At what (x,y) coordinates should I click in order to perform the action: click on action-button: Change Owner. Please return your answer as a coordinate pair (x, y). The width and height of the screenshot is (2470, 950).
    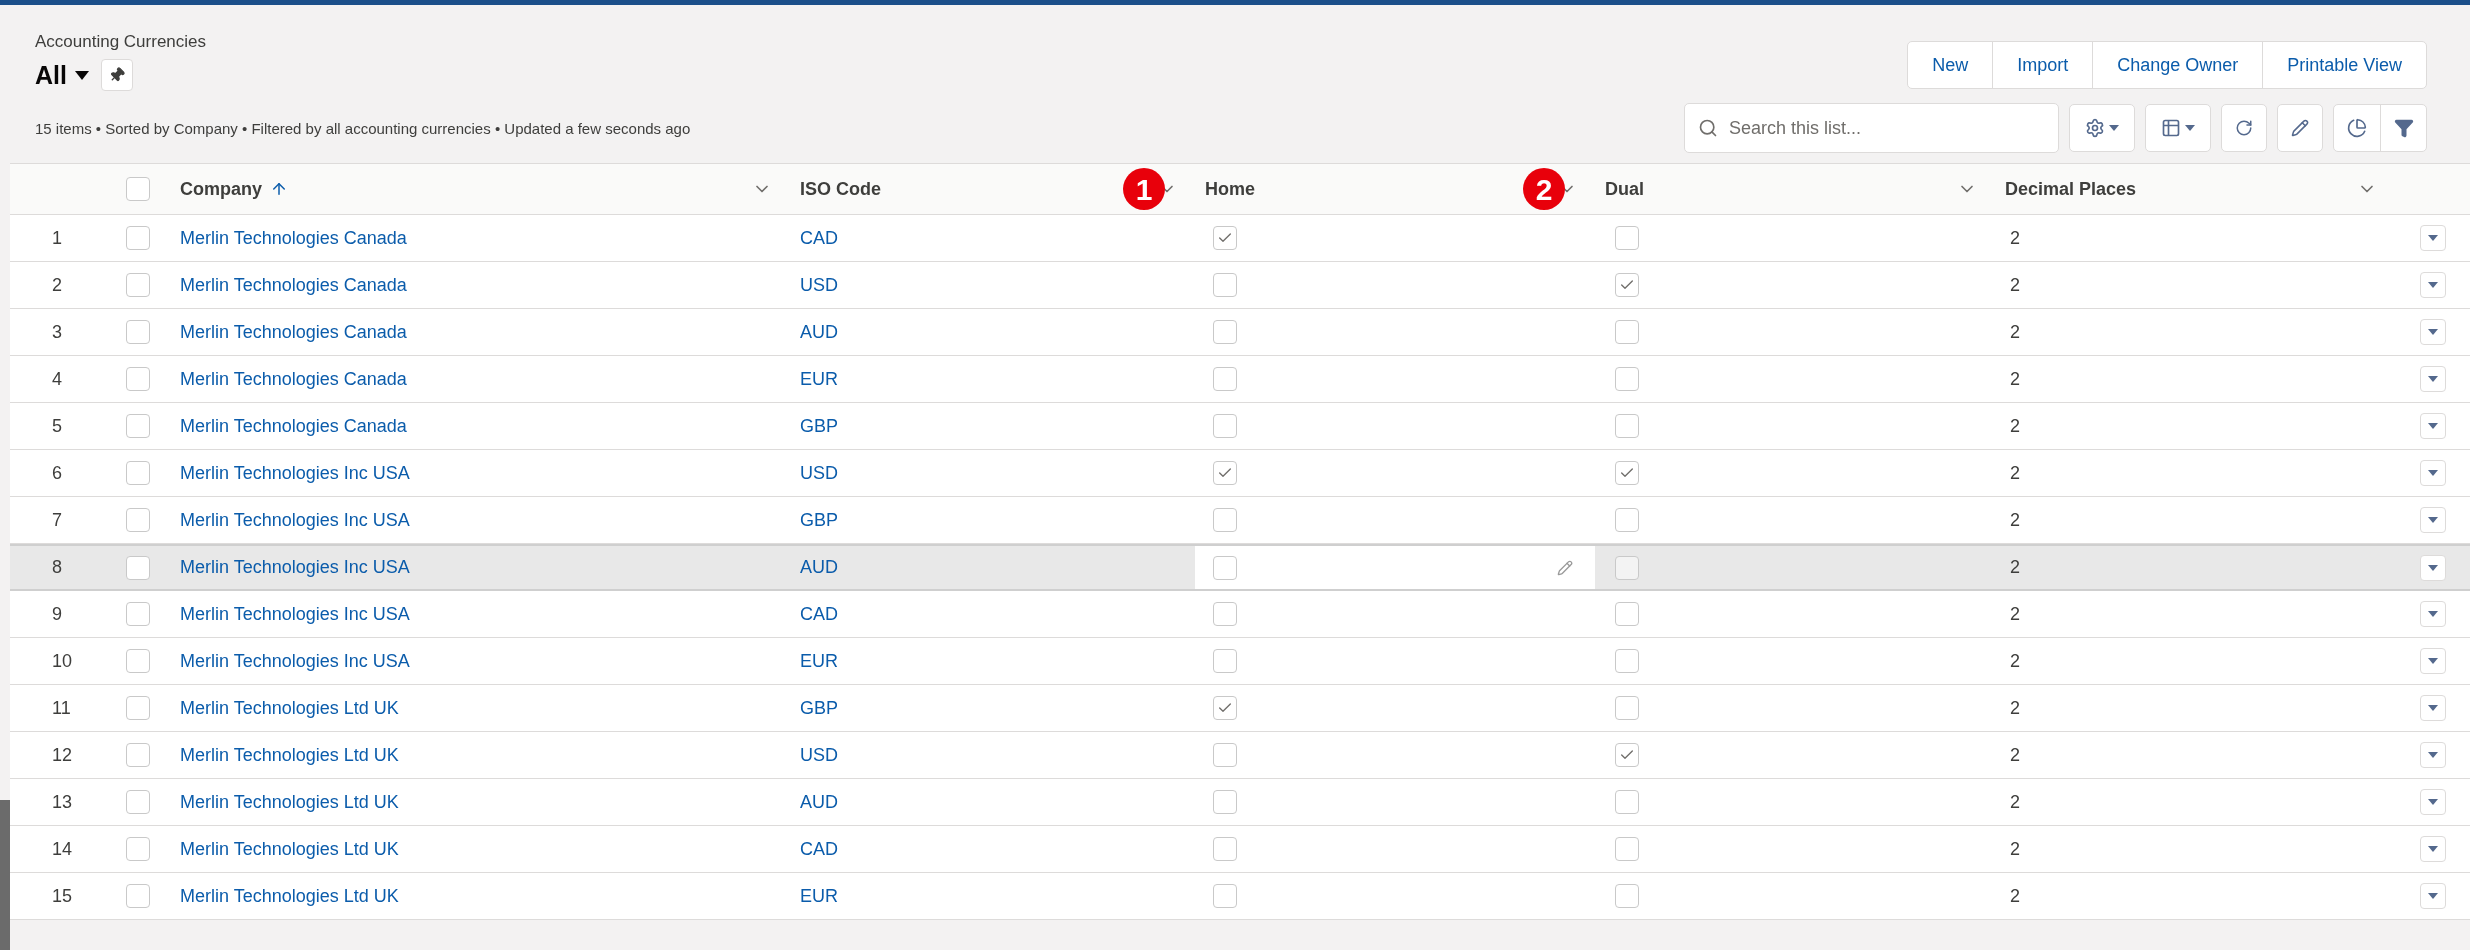
    Looking at the image, I should click on (2177, 65).